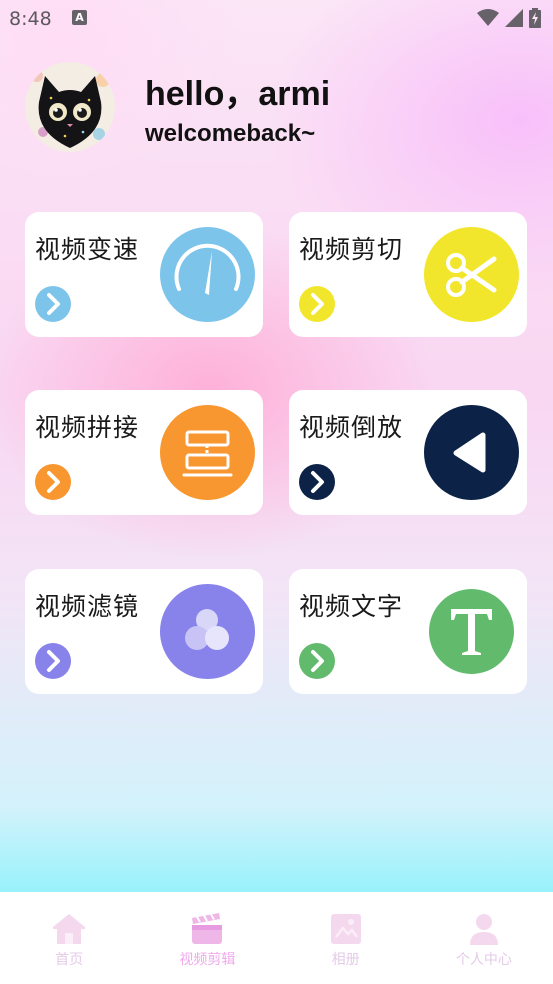 The image size is (553, 984). I want to click on scissors-icon, so click(471, 274).